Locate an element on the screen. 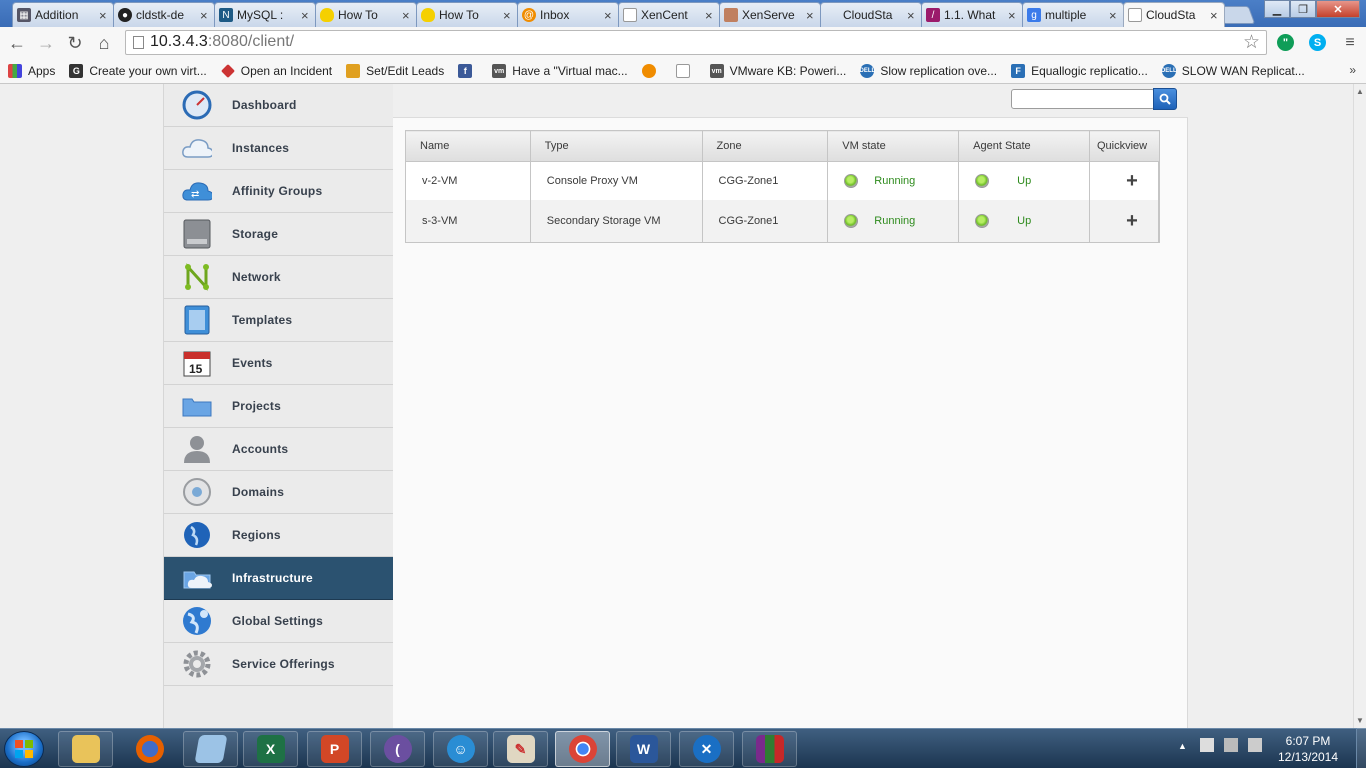  sidebar-item-dashboard: Dashboard is located at coordinates (279, 105).